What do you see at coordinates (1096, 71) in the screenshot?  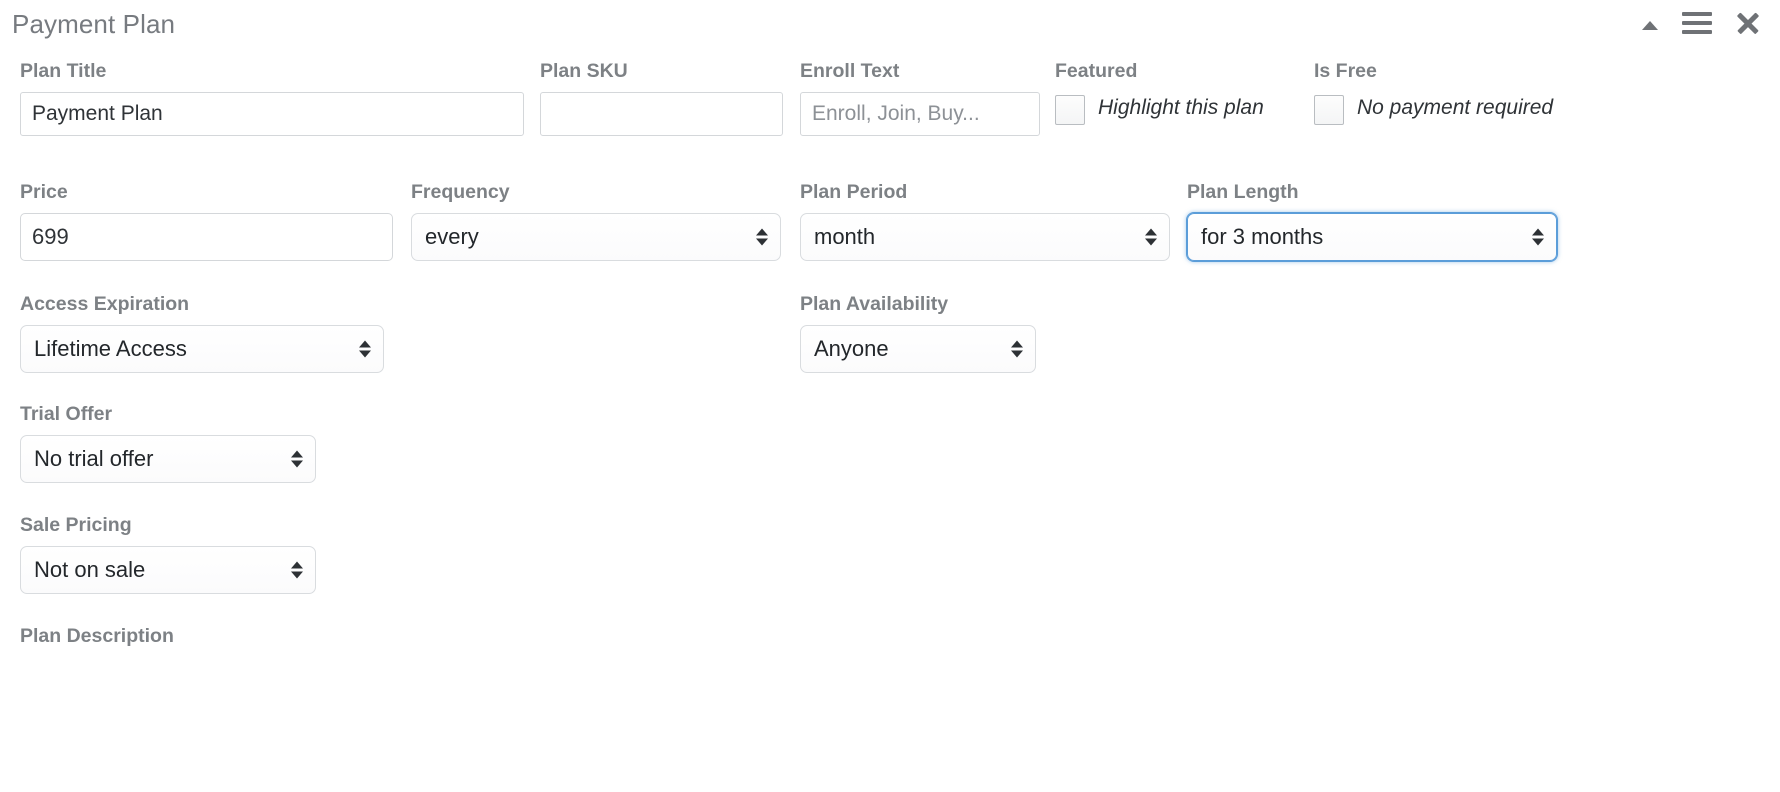 I see `featured-label: Featured` at bounding box center [1096, 71].